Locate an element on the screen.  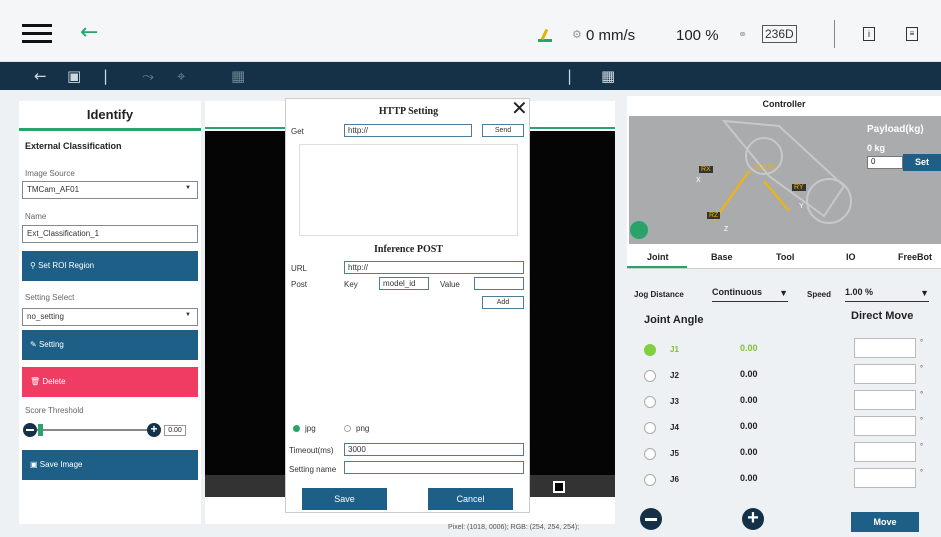
path-icon: ⤳ is located at coordinates (148, 76).